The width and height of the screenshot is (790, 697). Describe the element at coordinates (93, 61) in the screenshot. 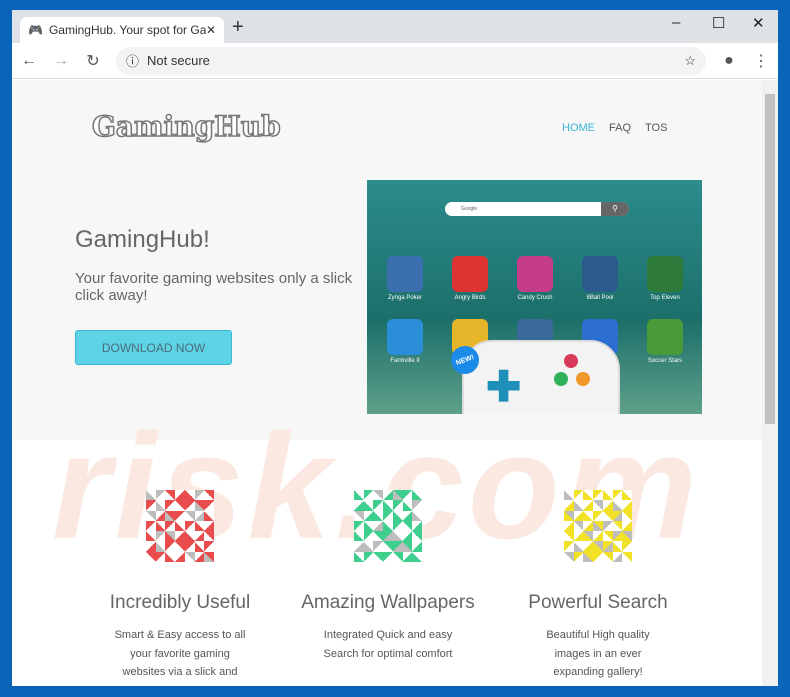

I see `reload-icon: ↻` at that location.